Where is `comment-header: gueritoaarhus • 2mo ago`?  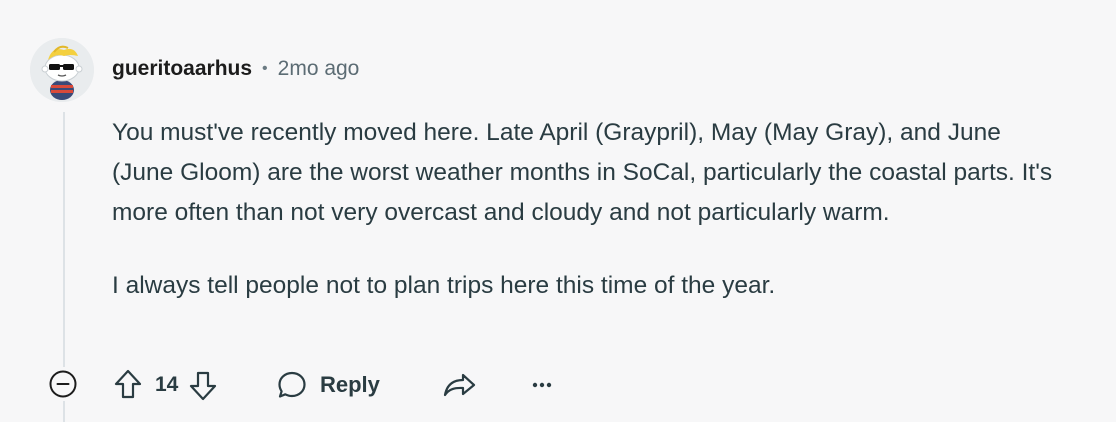
comment-header: gueritoaarhus • 2mo ago is located at coordinates (235, 69).